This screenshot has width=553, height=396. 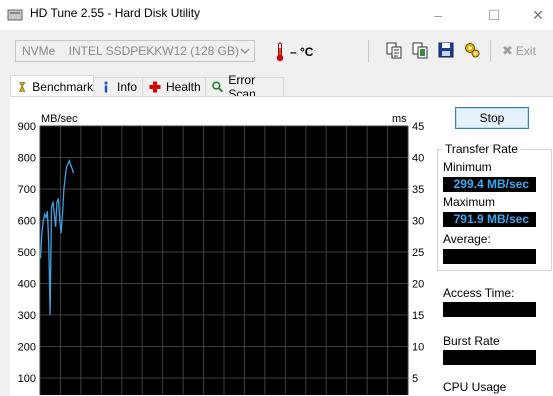 What do you see at coordinates (244, 87) in the screenshot?
I see `tab-error-scan: Error Scan` at bounding box center [244, 87].